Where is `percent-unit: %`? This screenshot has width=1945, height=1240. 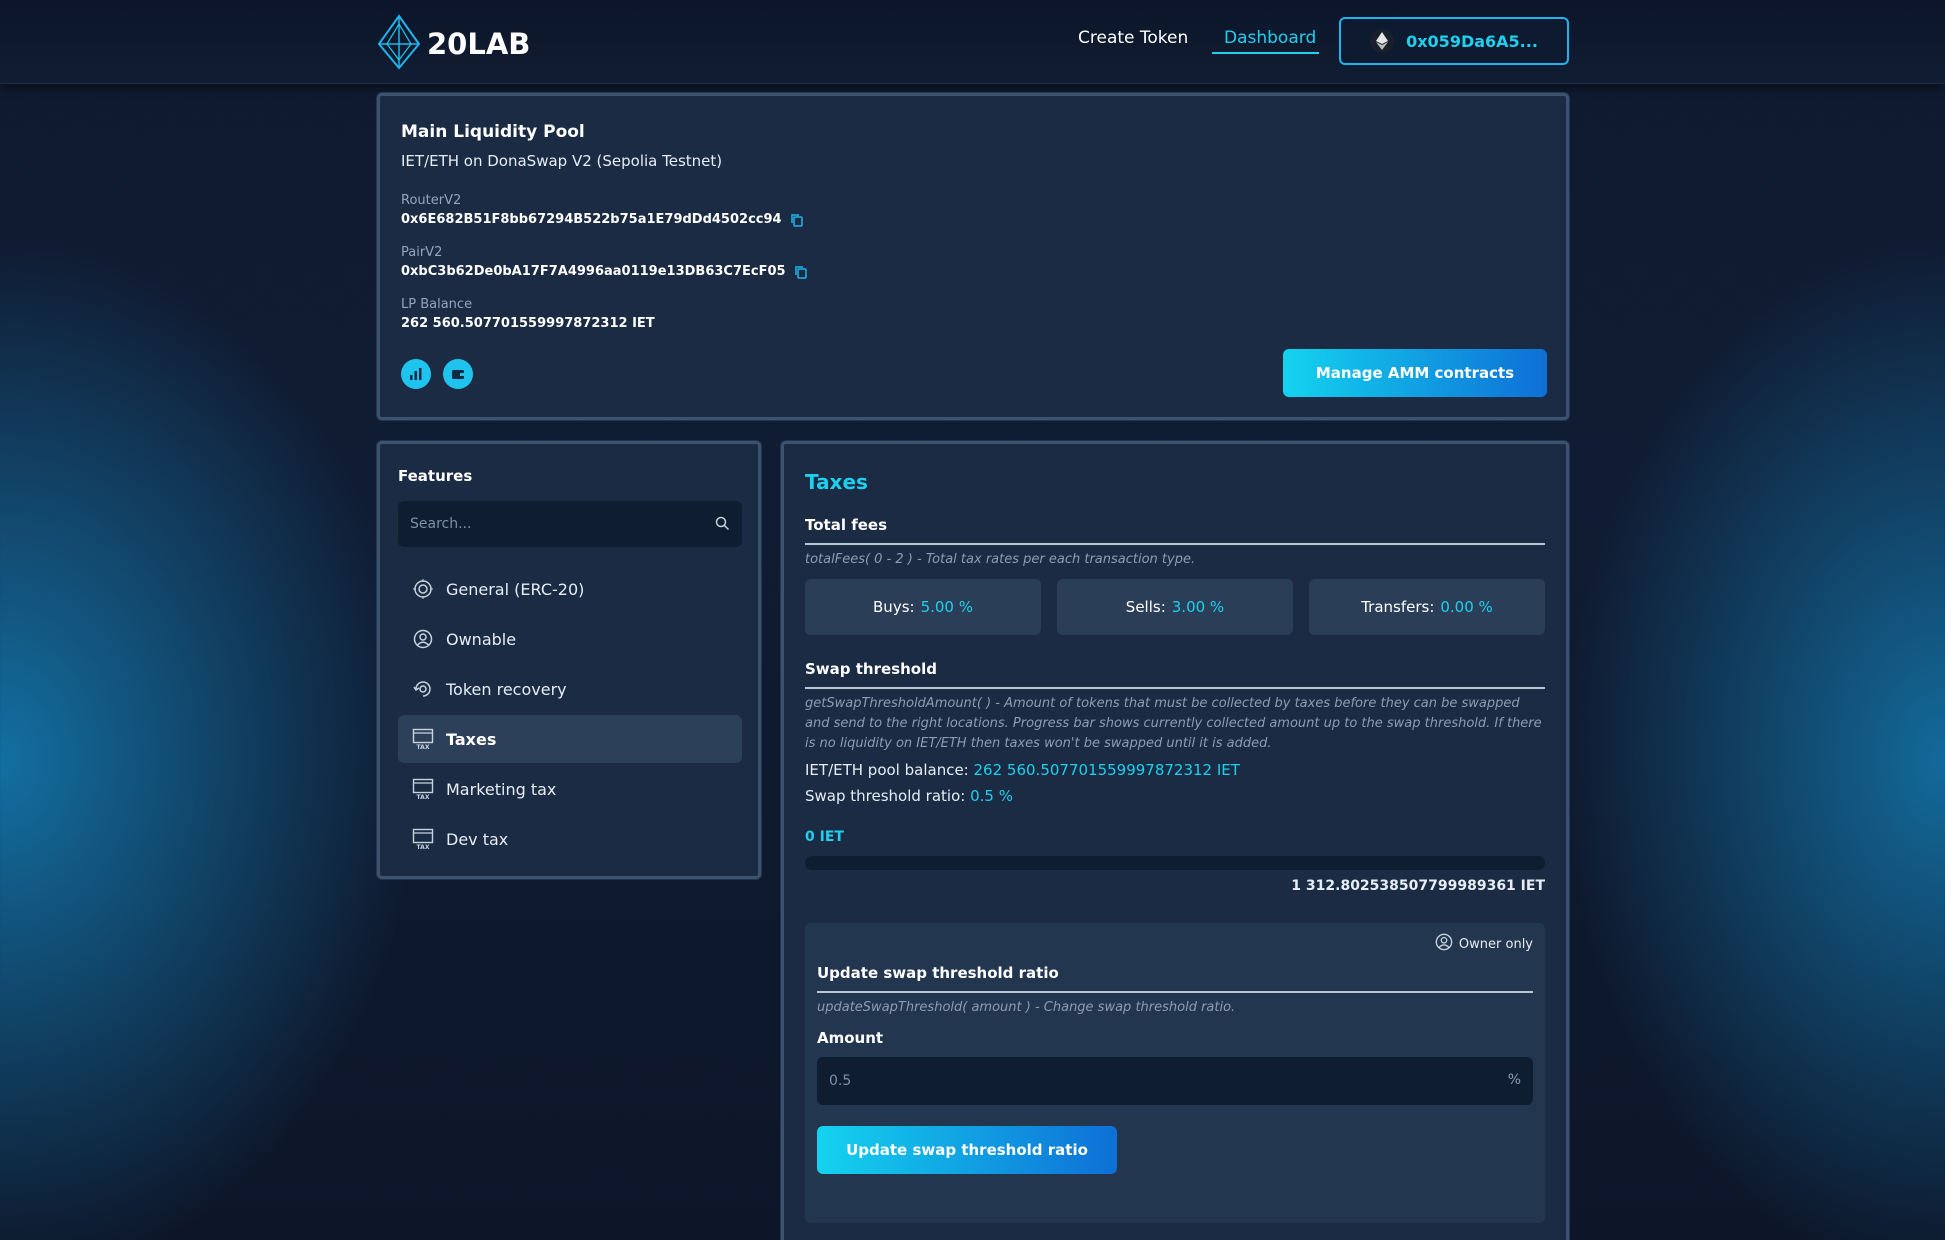 percent-unit: % is located at coordinates (1514, 1080).